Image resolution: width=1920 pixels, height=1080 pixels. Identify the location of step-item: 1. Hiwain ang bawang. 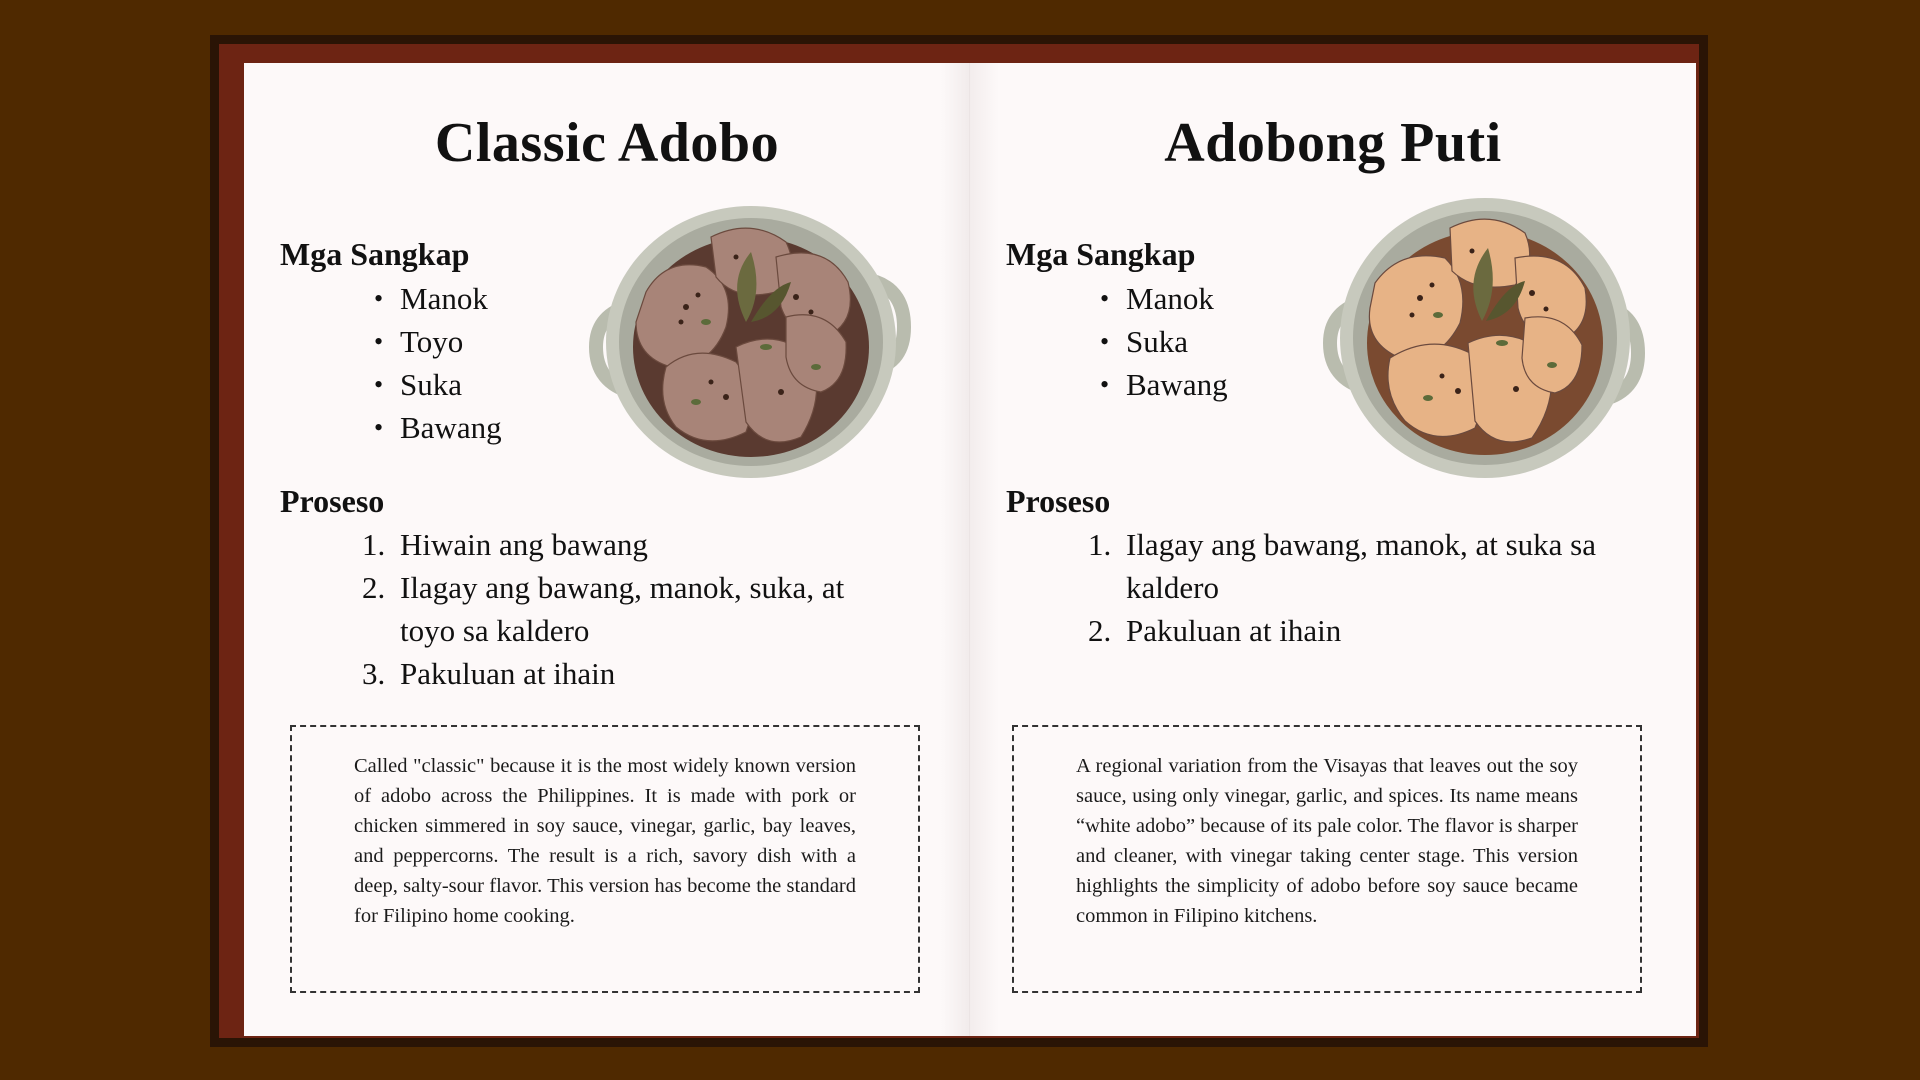
(628, 544).